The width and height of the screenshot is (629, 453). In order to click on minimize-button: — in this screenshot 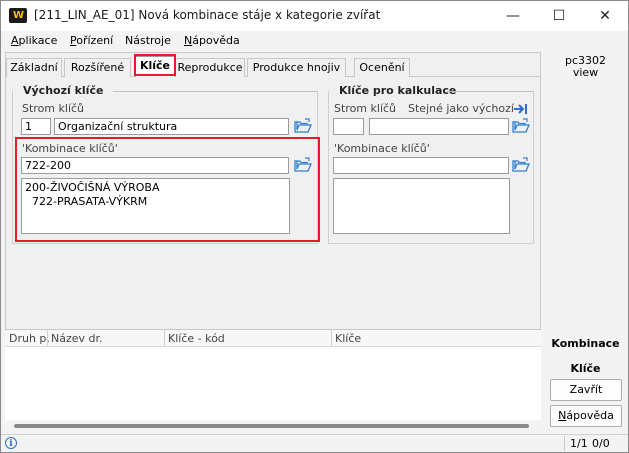, I will do `click(513, 16)`.